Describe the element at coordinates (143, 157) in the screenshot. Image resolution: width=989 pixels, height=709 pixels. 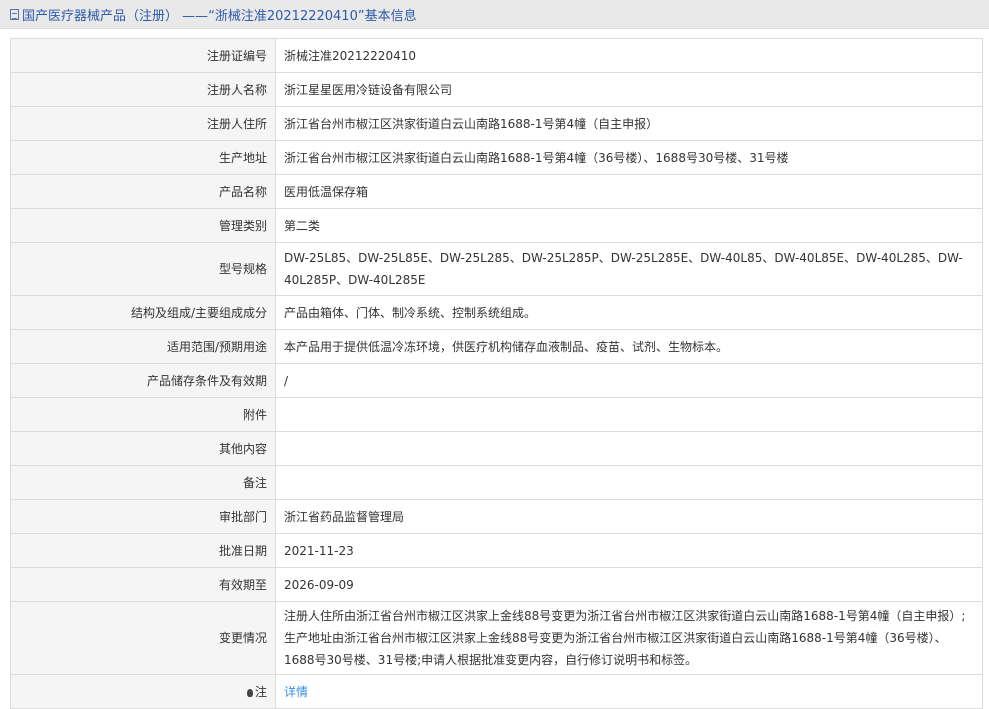
I see `field-label: 生产地址` at that location.